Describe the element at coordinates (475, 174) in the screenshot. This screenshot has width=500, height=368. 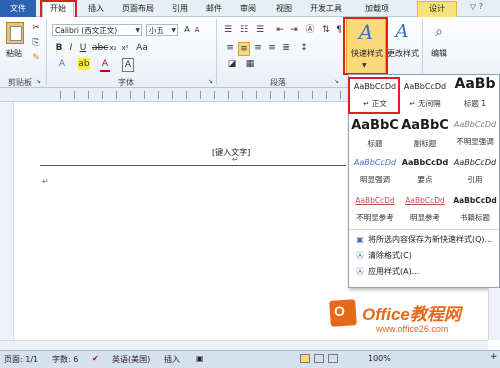
I see `style-cell-quote: AaBbCcDd 引用` at that location.